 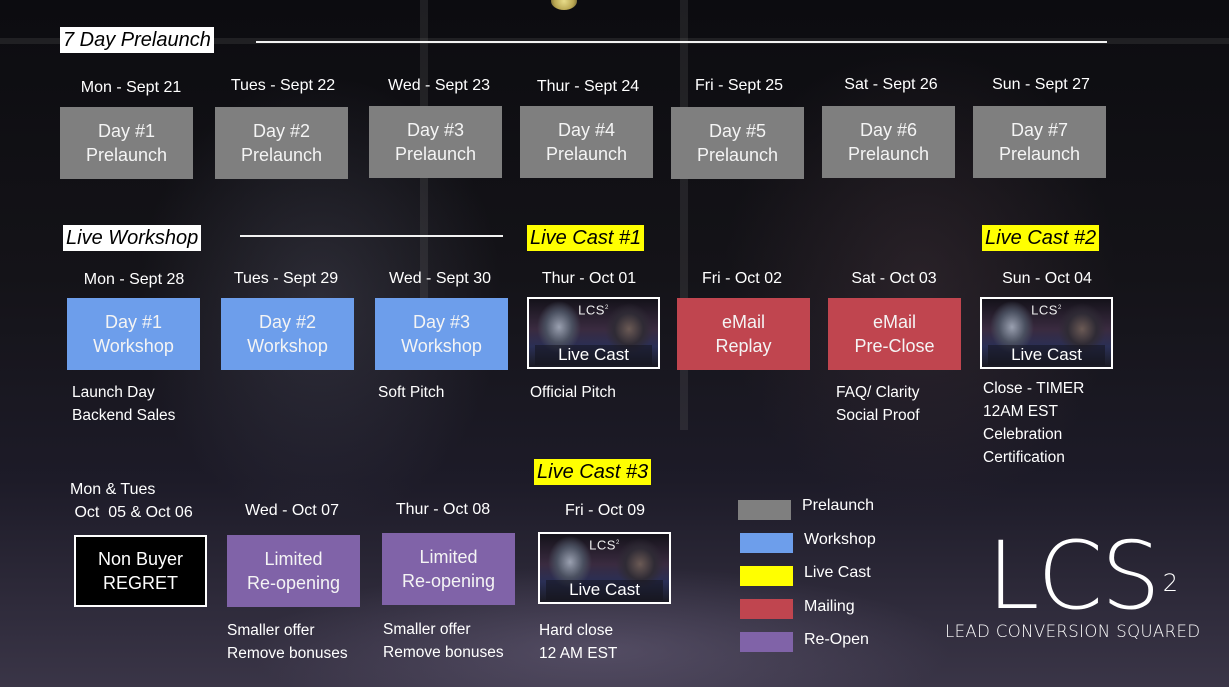 What do you see at coordinates (808, 542) in the screenshot?
I see `legend-item: Workshop` at bounding box center [808, 542].